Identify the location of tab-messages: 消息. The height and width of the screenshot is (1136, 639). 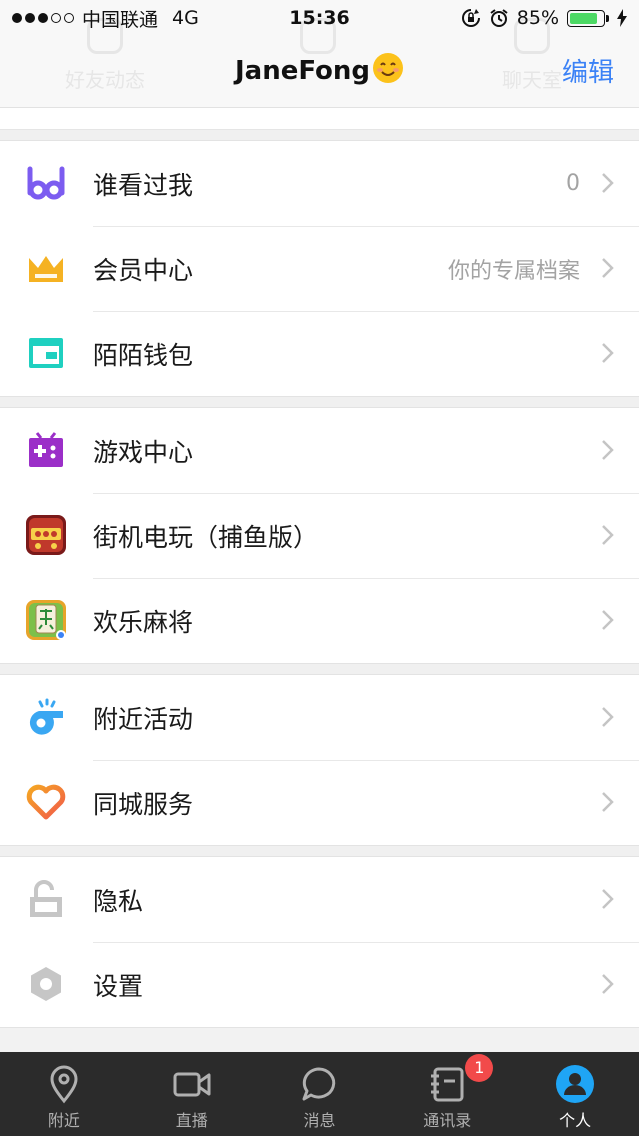
(320, 1094).